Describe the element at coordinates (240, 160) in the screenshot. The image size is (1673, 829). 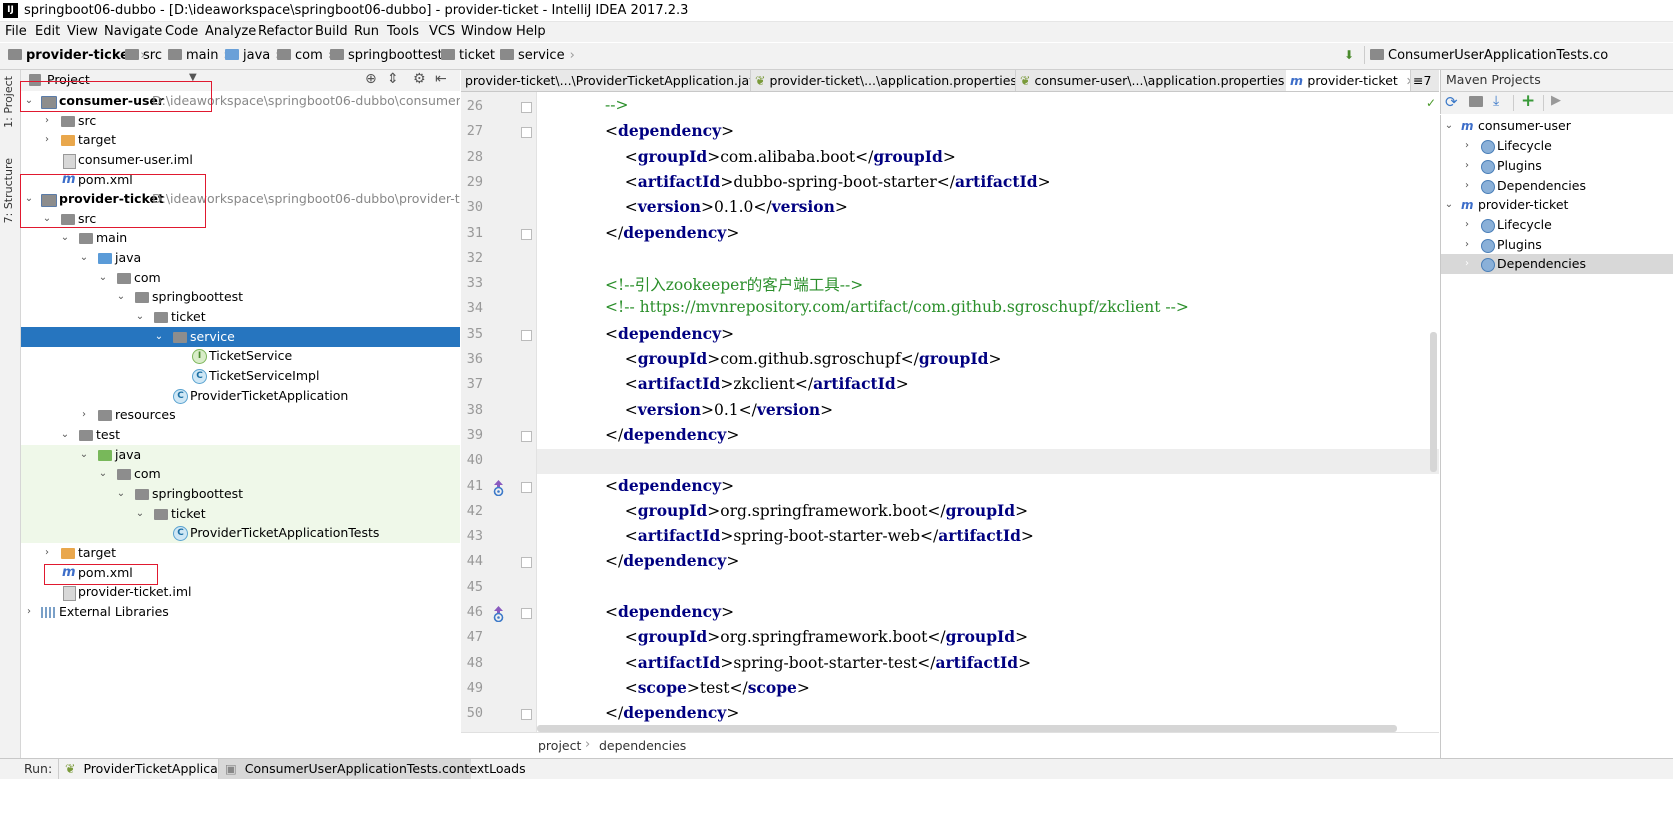
I see `tree-item-iml: consumer-user.iml` at that location.